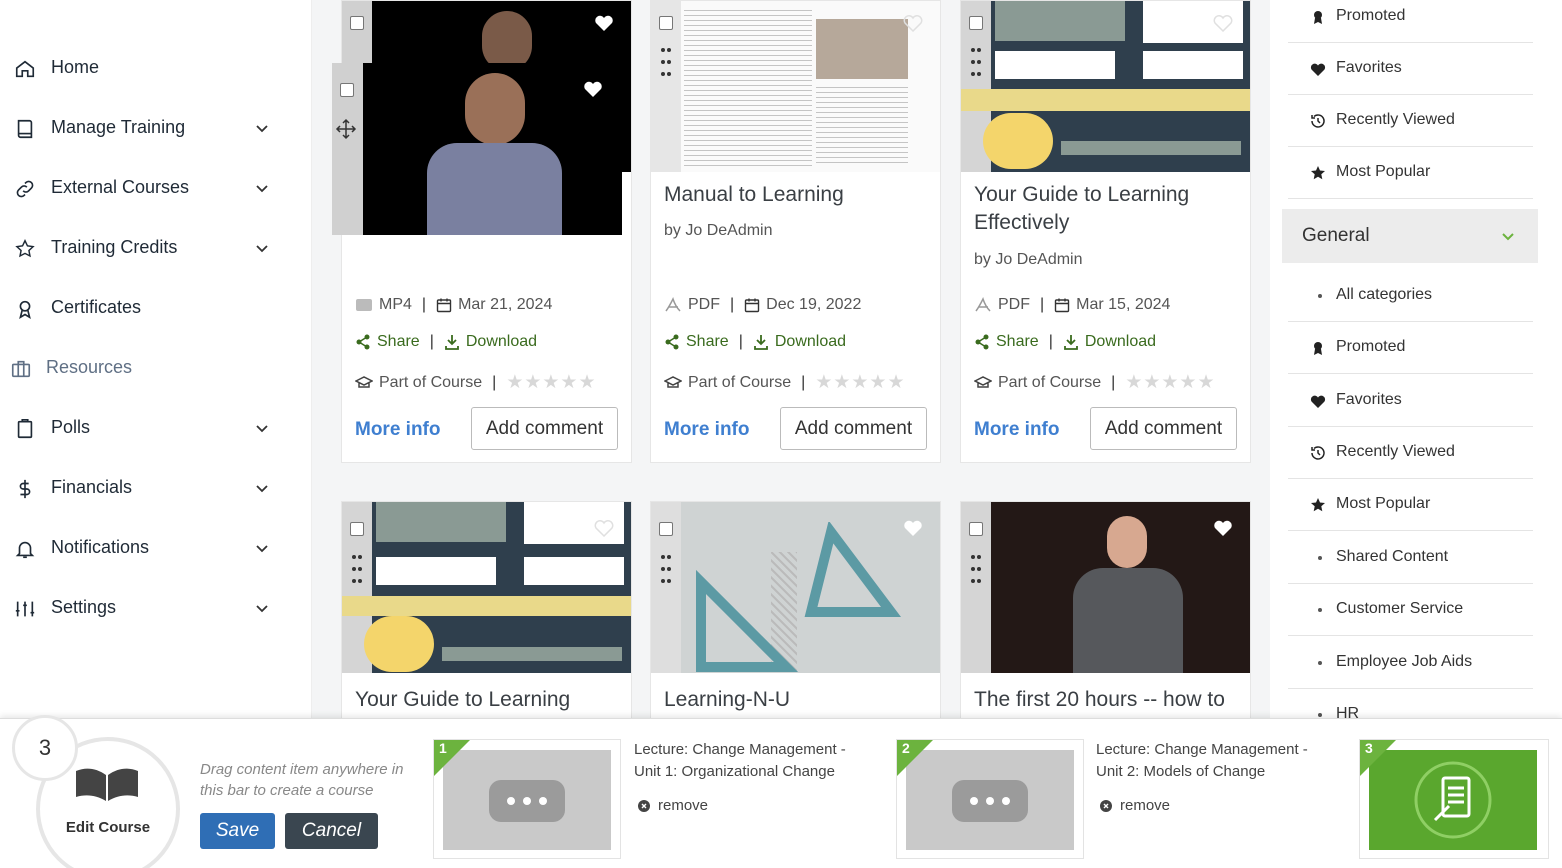  Describe the element at coordinates (145, 428) in the screenshot. I see `nav-polls: Polls` at that location.